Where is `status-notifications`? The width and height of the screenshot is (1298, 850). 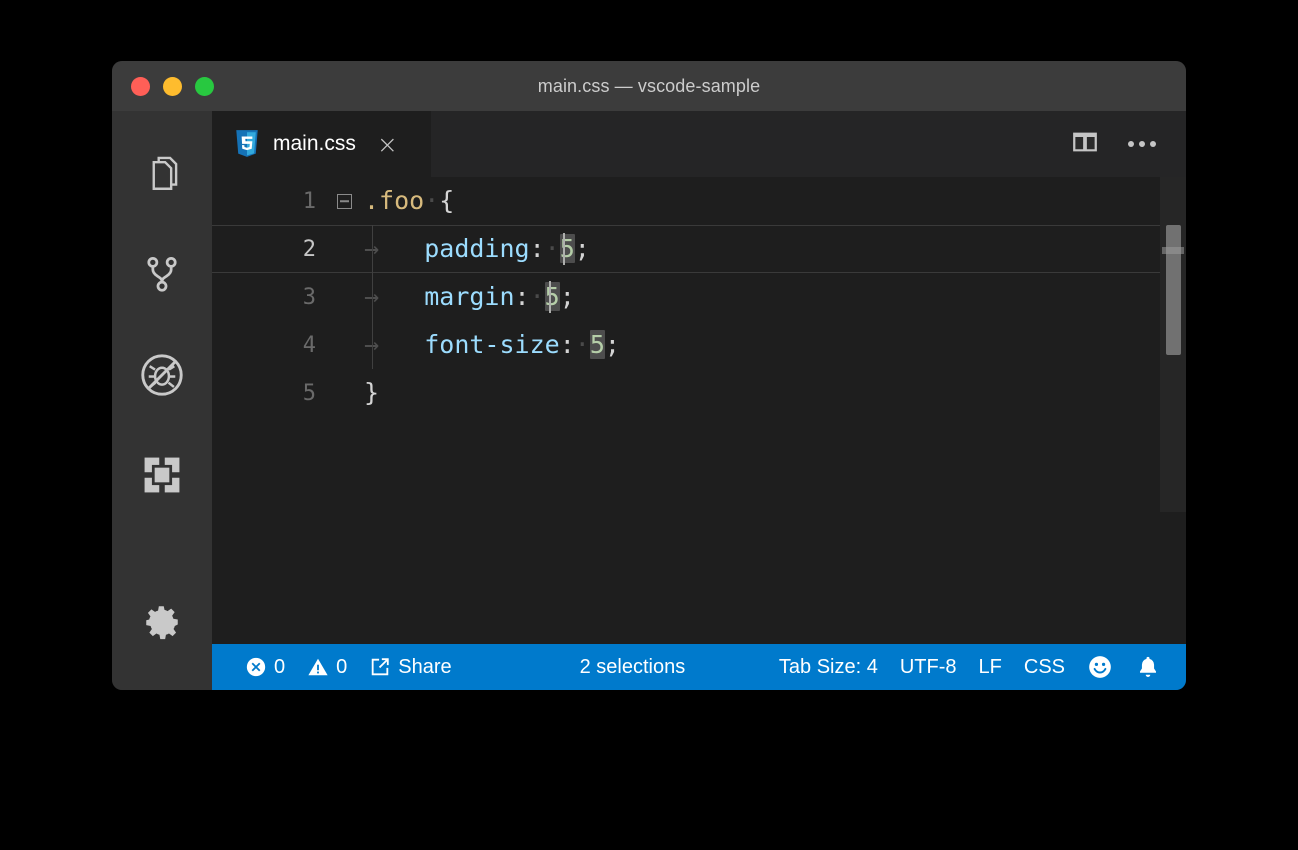
status-notifications is located at coordinates (1148, 667).